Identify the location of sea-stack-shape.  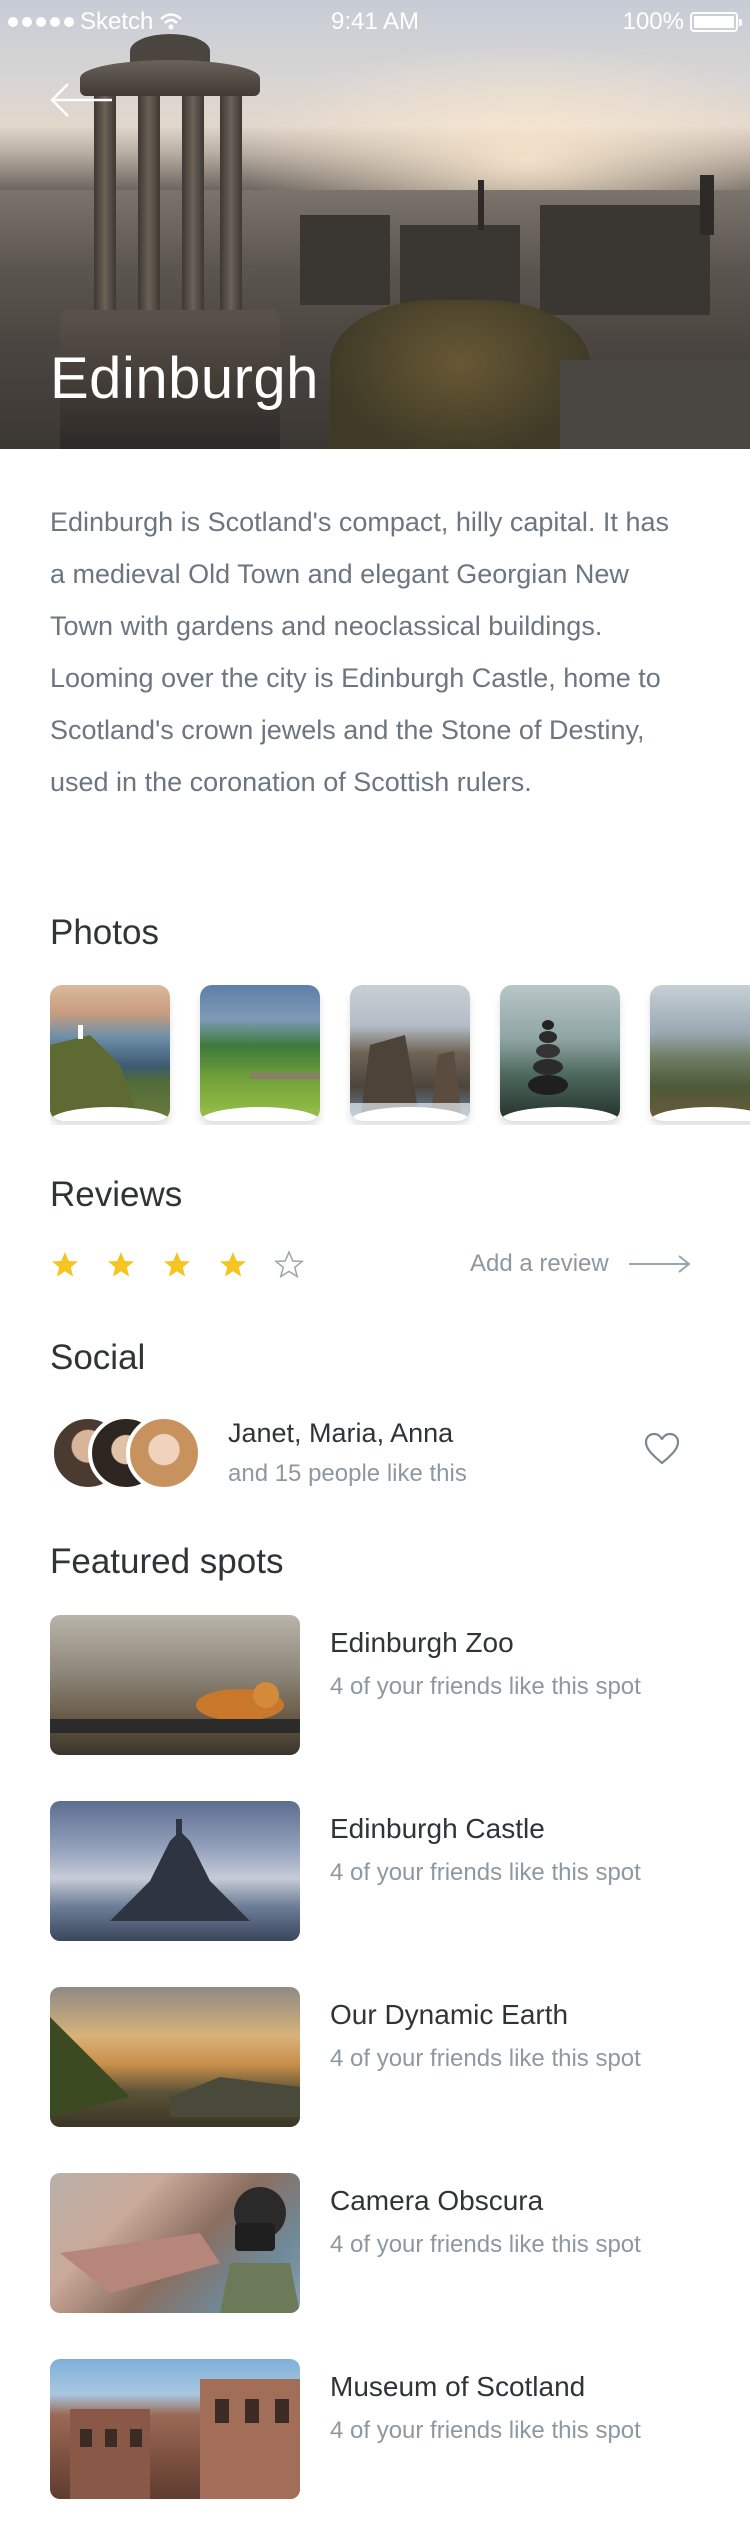
(410, 1078).